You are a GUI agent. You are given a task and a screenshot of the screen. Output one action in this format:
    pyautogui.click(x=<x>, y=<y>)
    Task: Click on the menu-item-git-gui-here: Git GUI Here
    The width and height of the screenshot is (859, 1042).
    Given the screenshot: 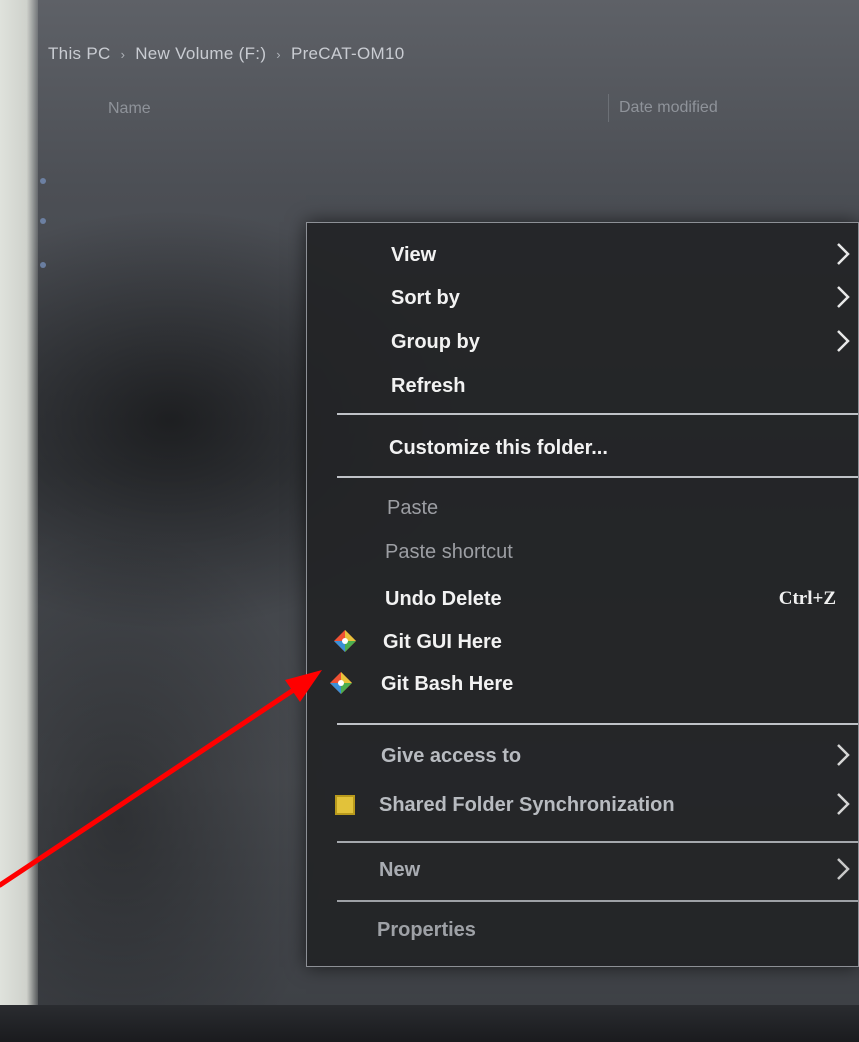 What is the action you would take?
    pyautogui.click(x=582, y=642)
    